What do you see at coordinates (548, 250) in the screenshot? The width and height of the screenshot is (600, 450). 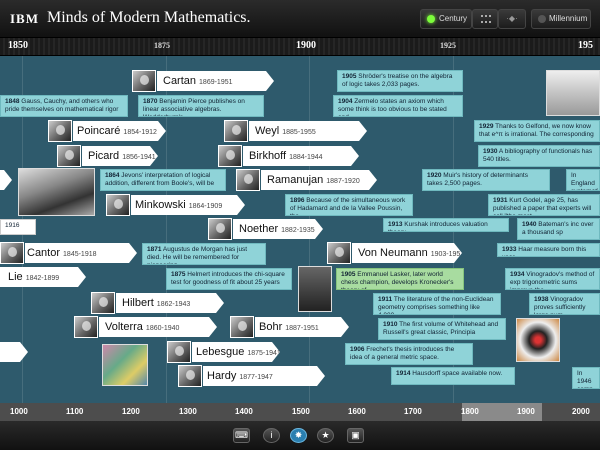 I see `event-card: 1933 Haar measure born this year.` at bounding box center [548, 250].